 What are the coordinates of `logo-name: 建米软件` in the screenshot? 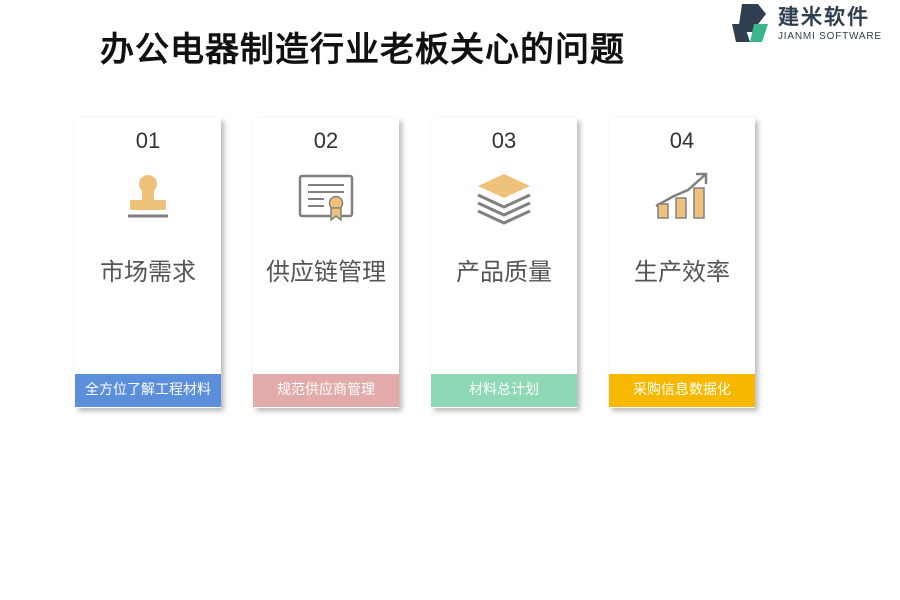 It's located at (824, 17).